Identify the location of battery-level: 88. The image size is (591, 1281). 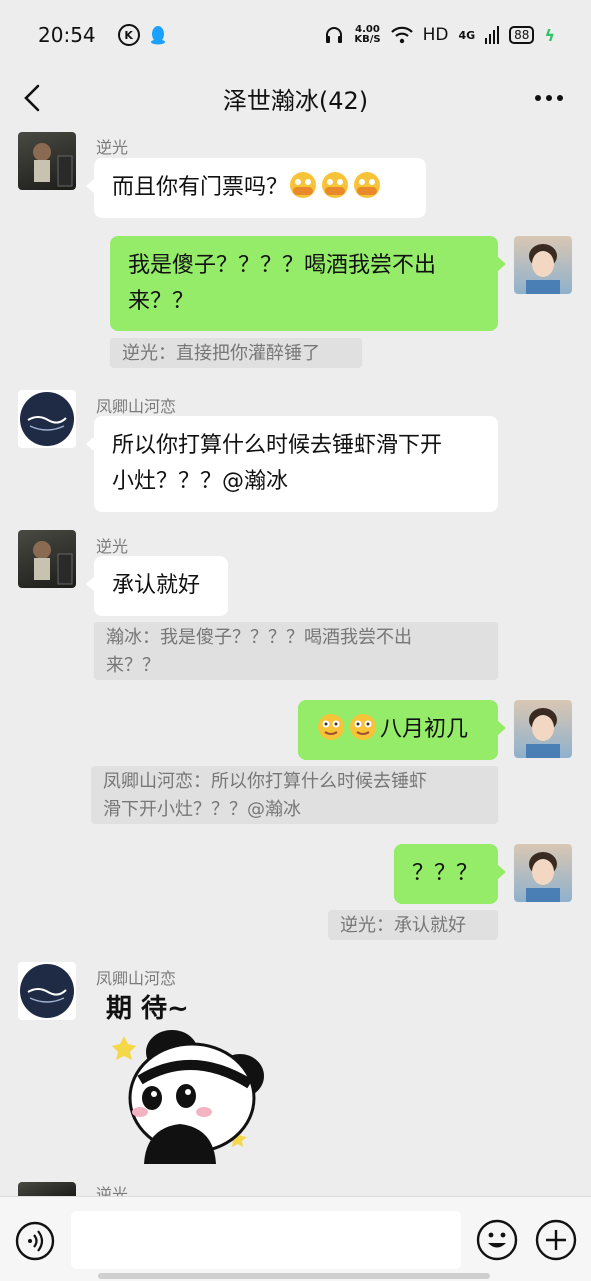
(522, 35).